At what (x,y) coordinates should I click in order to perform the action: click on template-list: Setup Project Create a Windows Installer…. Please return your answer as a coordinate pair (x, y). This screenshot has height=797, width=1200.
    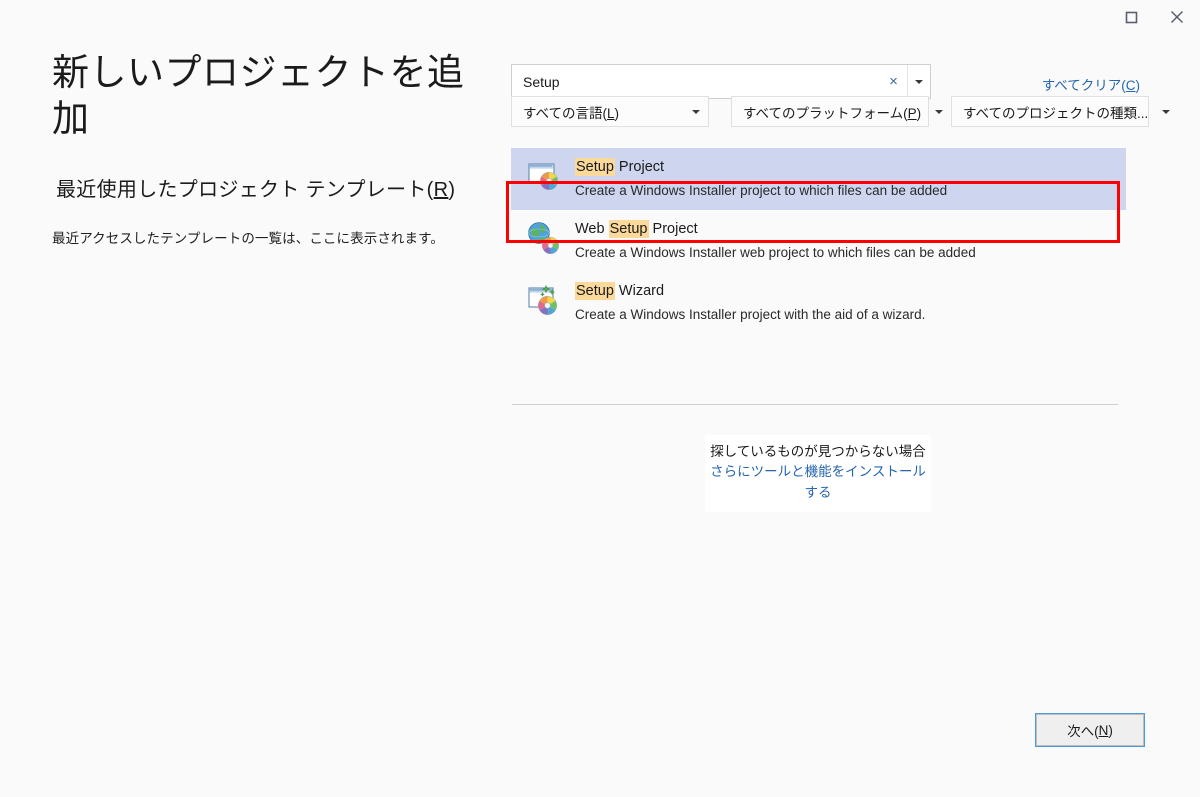
    Looking at the image, I should click on (813, 241).